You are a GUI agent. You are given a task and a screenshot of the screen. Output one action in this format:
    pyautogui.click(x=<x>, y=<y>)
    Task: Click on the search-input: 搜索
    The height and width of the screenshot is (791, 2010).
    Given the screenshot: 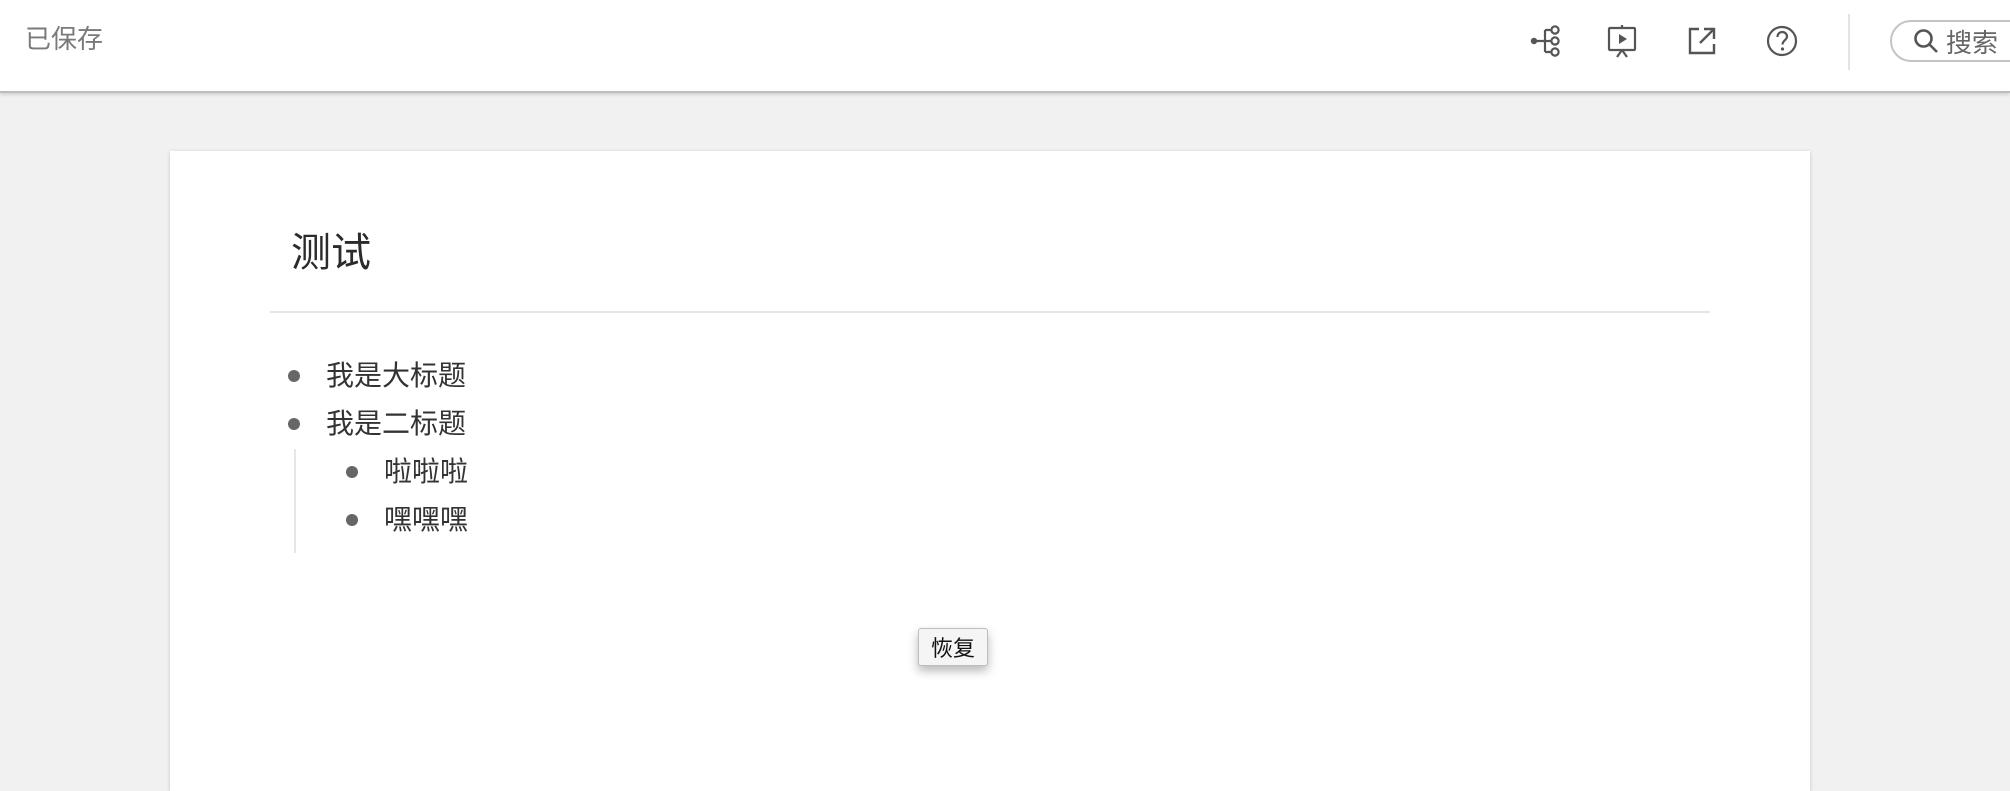 What is the action you would take?
    pyautogui.click(x=1950, y=41)
    